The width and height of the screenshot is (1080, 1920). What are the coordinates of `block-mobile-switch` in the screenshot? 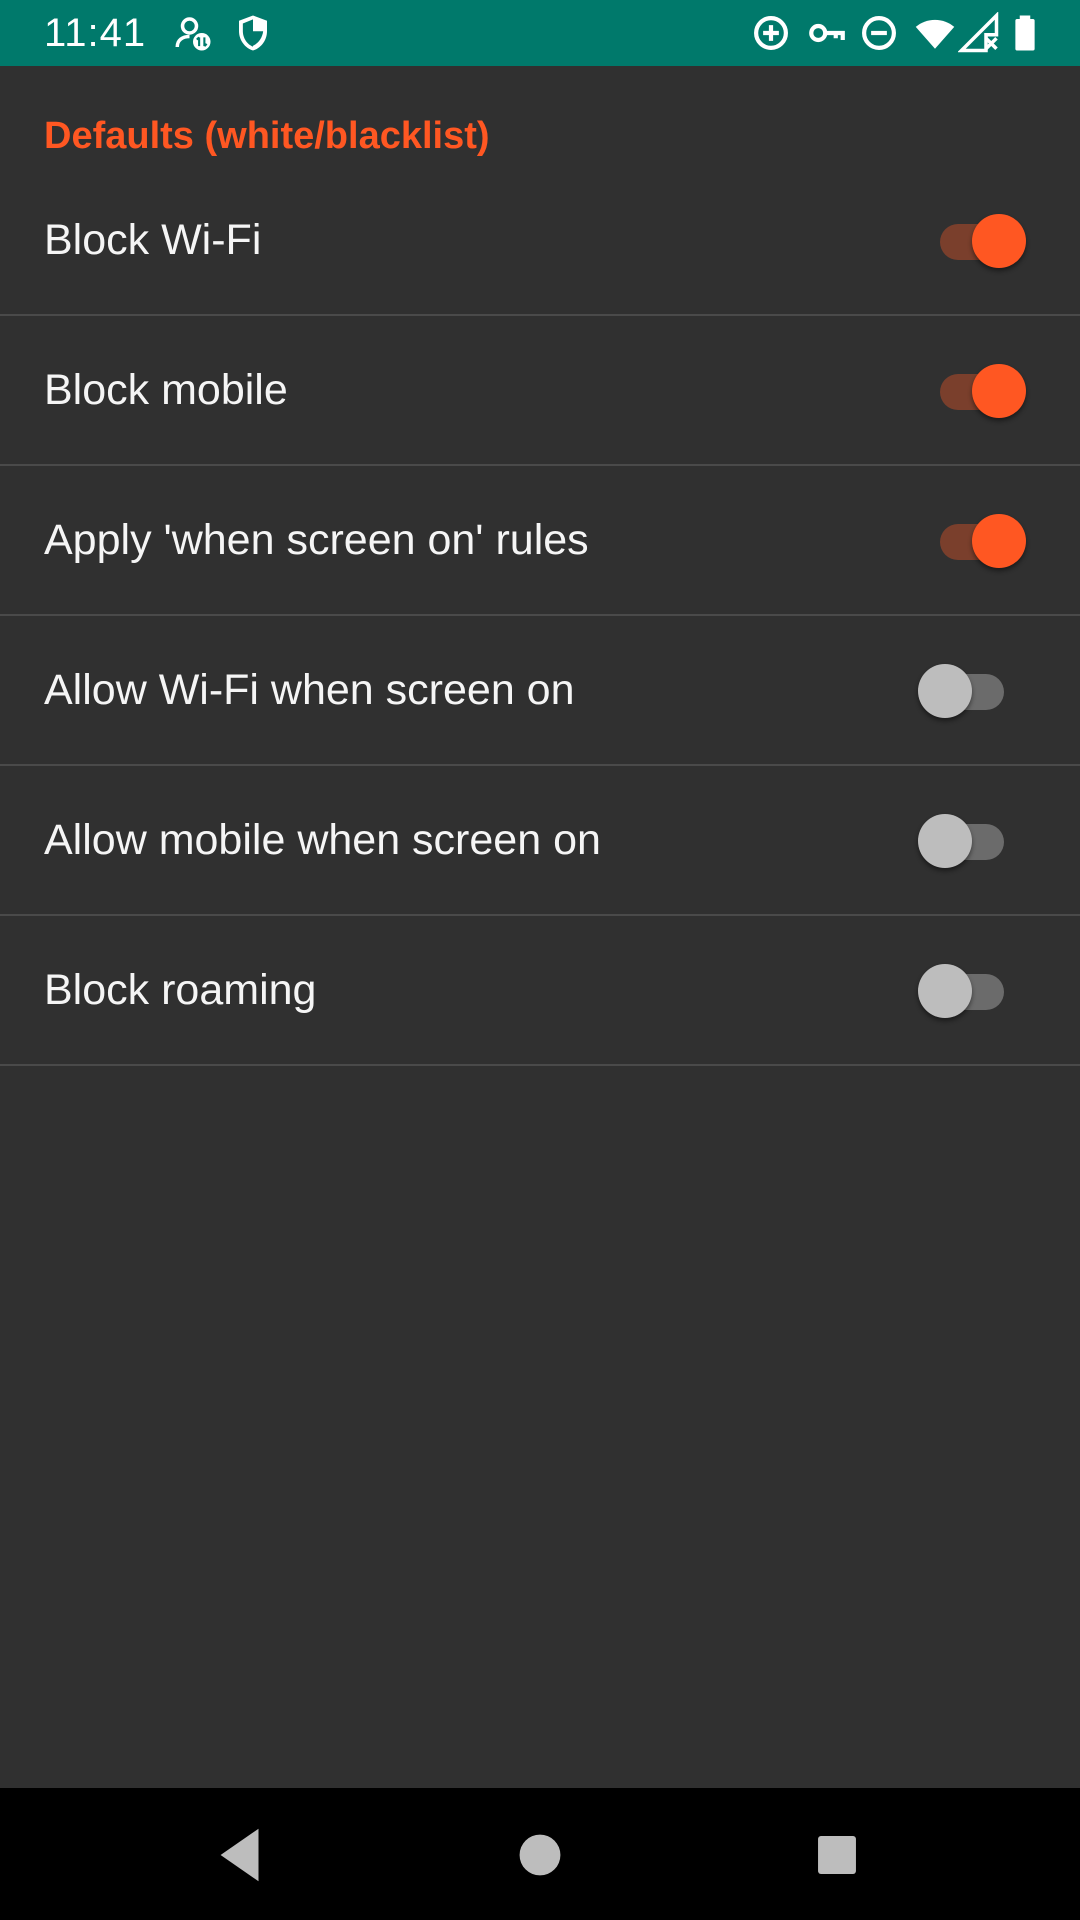 It's located at (973, 388).